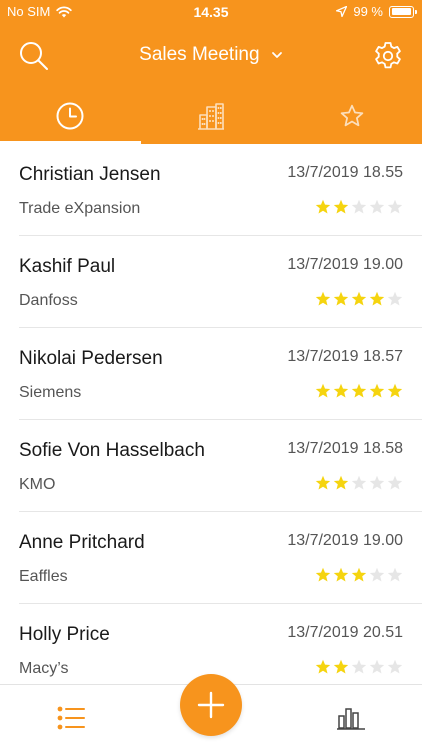  What do you see at coordinates (37, 484) in the screenshot?
I see `company-name: KMO` at bounding box center [37, 484].